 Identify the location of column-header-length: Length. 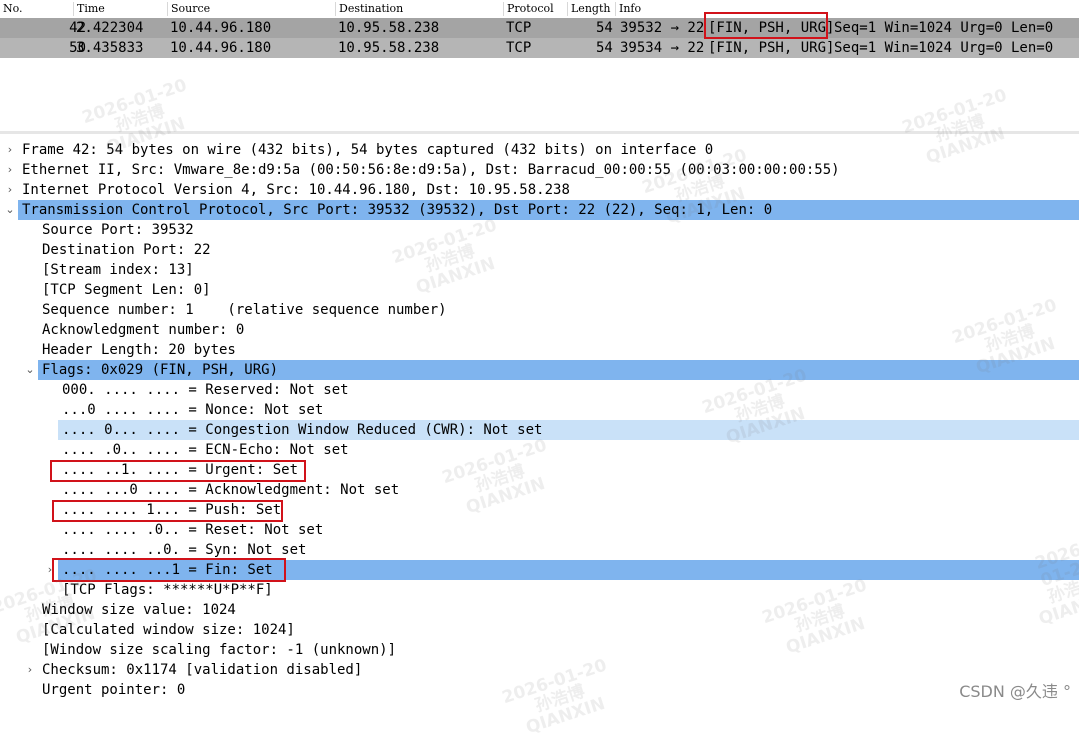
(592, 9).